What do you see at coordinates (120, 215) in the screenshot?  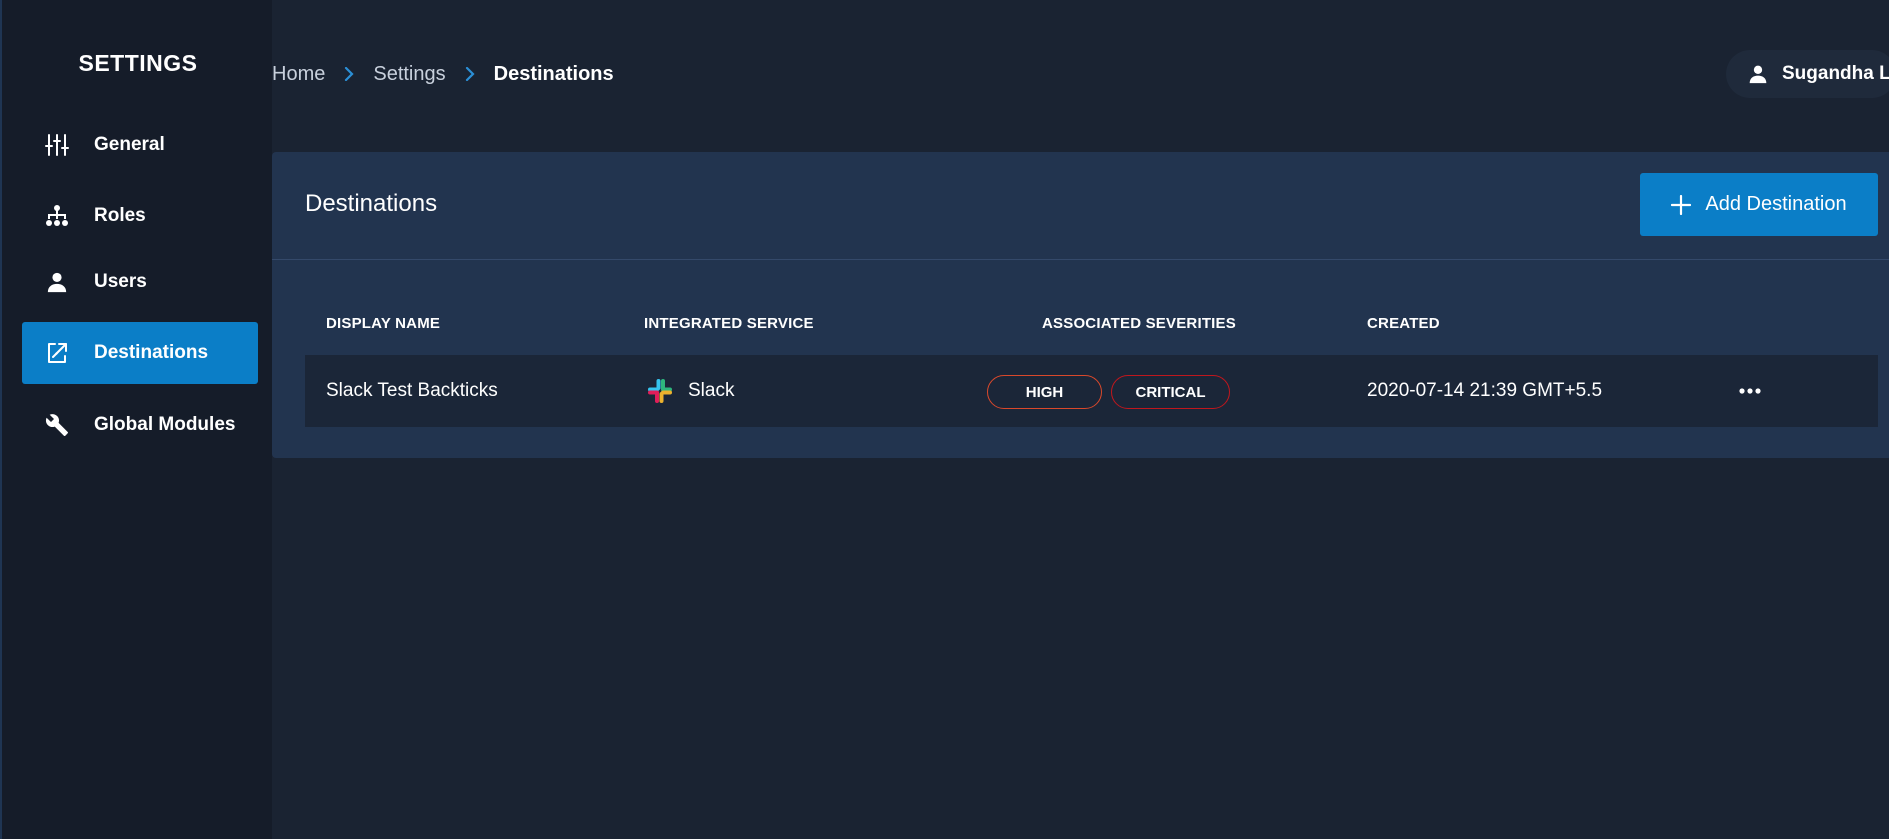 I see `sidebar-item-label: Roles` at bounding box center [120, 215].